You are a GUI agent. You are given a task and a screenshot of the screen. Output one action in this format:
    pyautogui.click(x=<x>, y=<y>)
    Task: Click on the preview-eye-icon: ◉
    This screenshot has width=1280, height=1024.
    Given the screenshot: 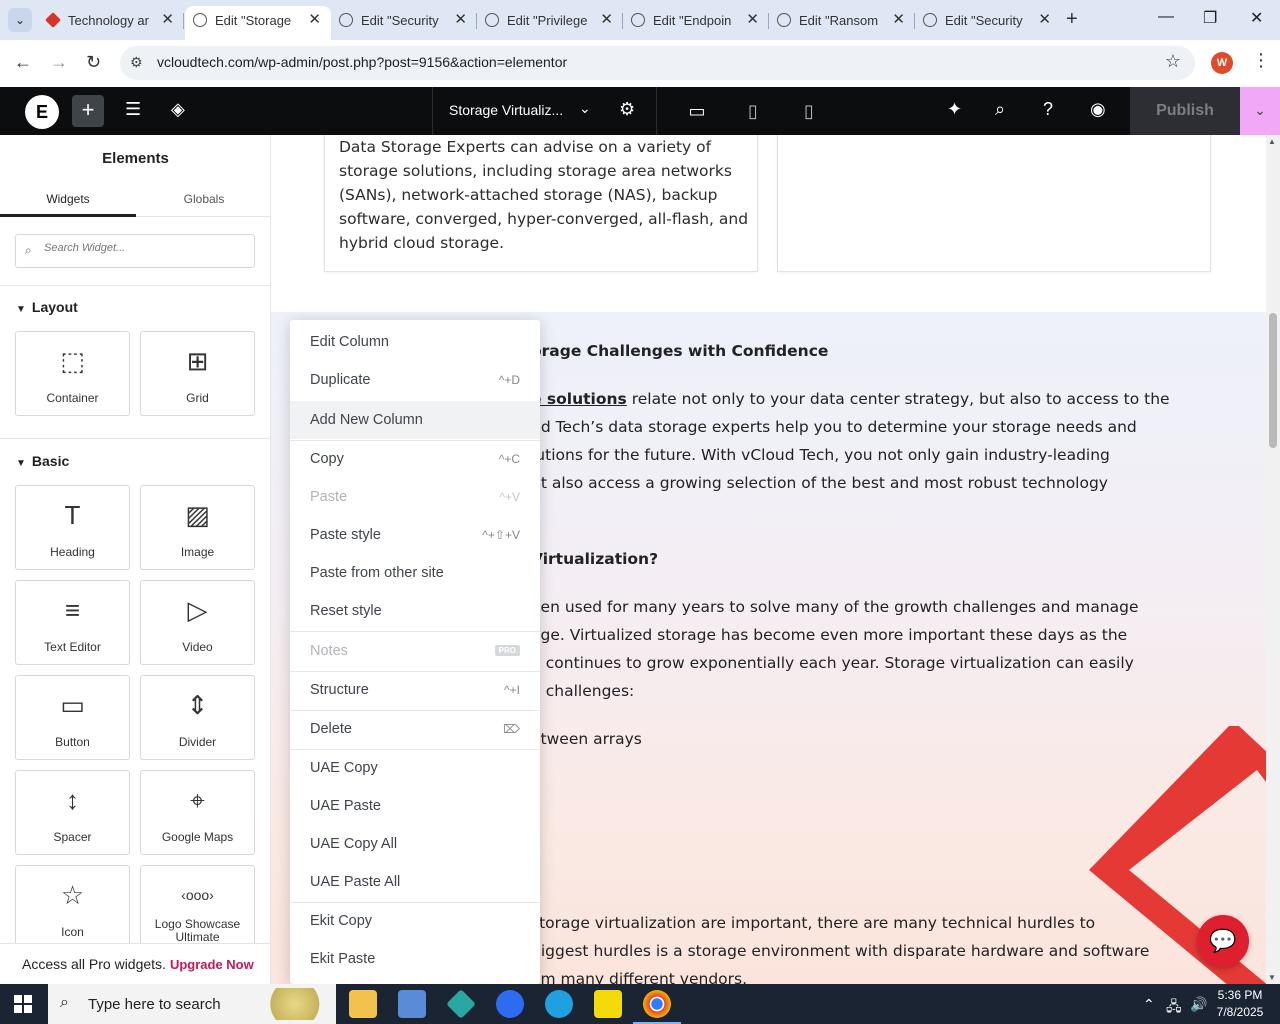 What is the action you would take?
    pyautogui.click(x=1098, y=109)
    